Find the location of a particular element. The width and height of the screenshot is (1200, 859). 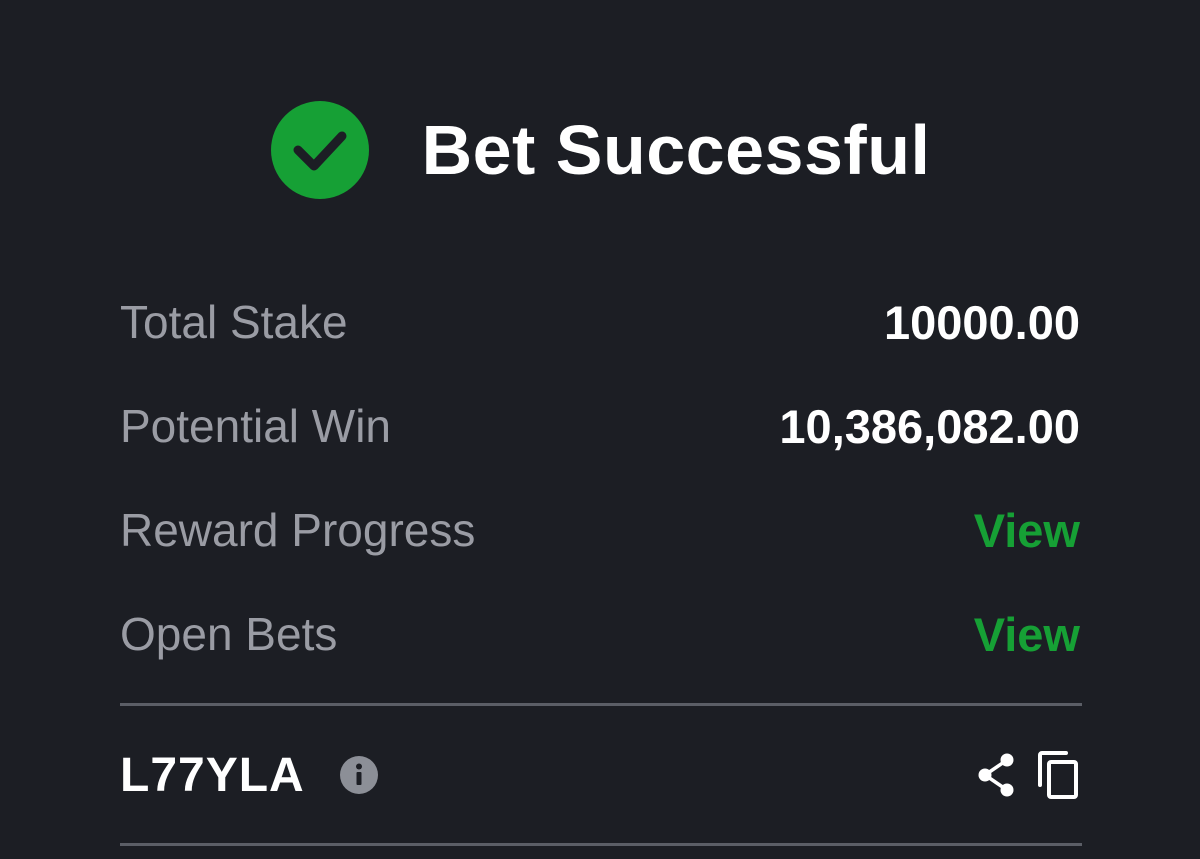

page-title: Bet Successful is located at coordinates (676, 150).